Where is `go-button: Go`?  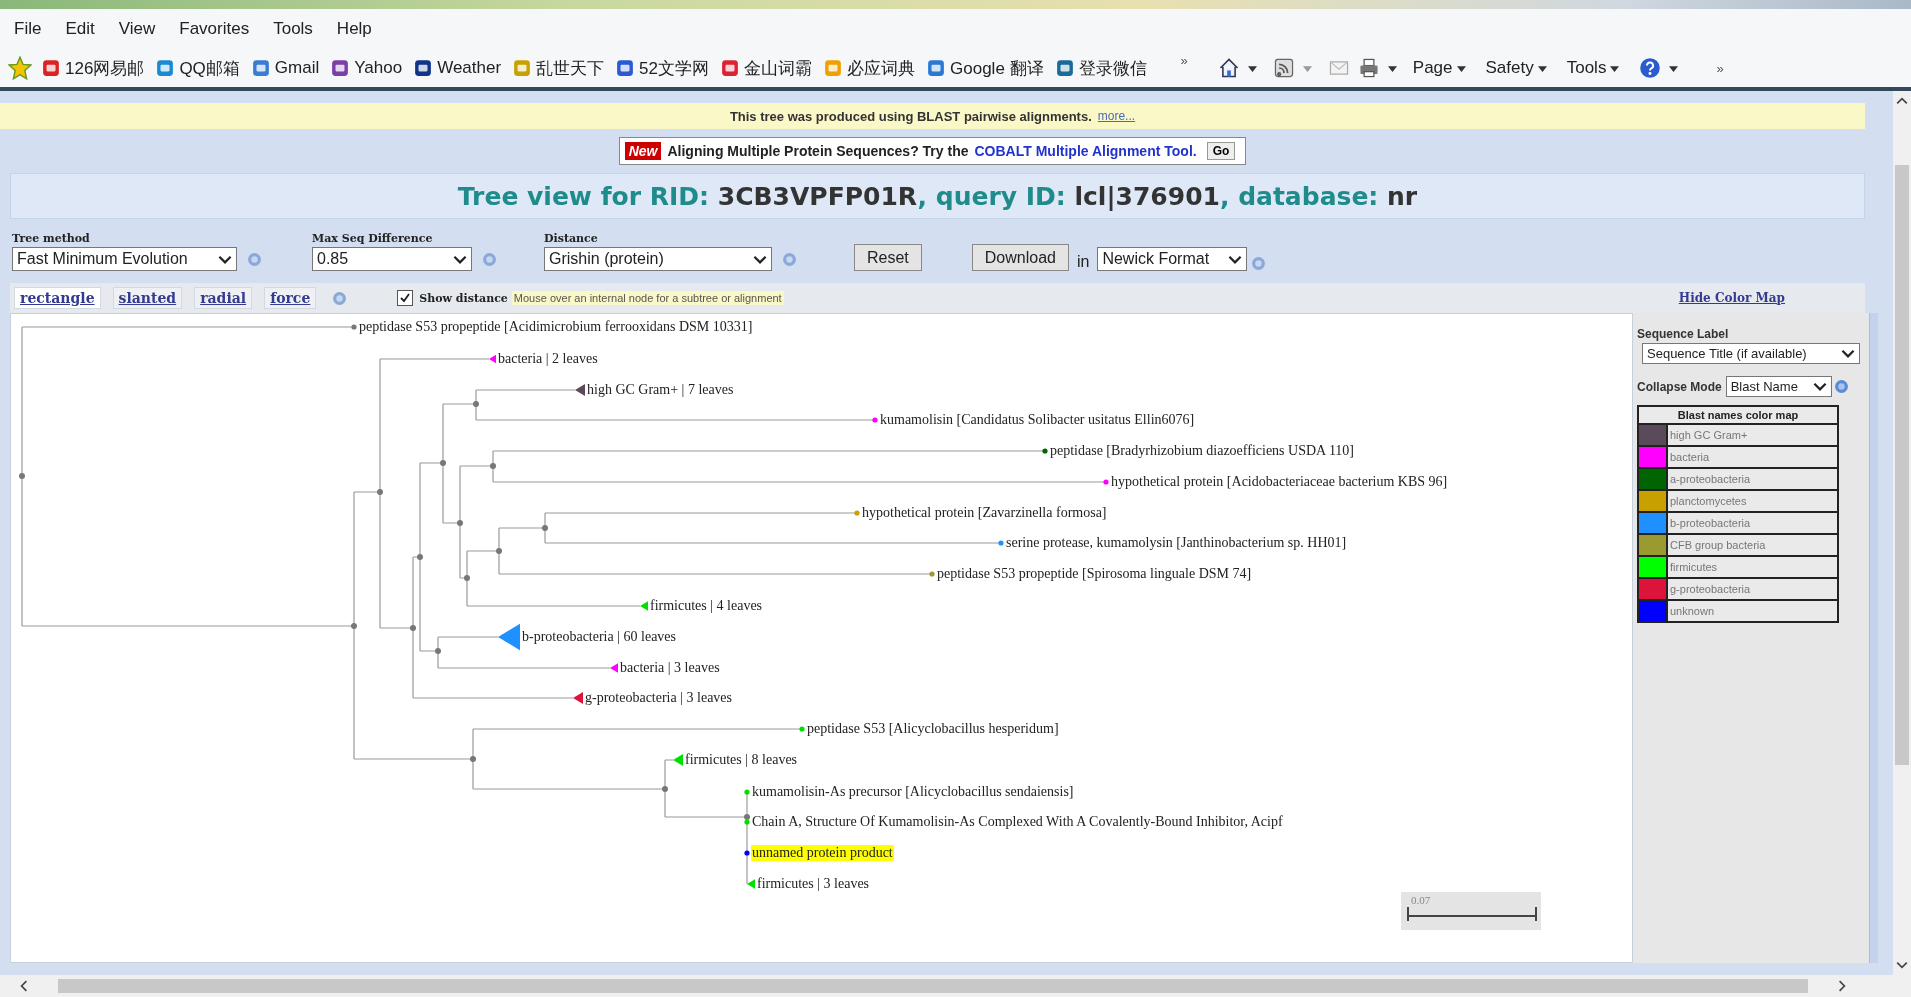
go-button: Go is located at coordinates (1221, 151).